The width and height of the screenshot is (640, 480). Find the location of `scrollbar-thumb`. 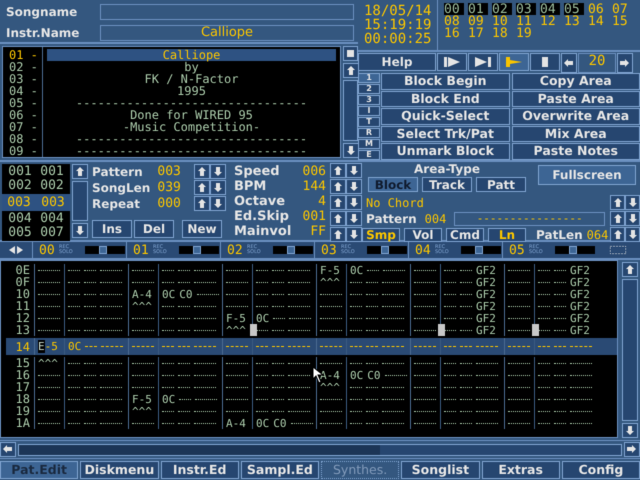

scrollbar-thumb is located at coordinates (199, 449).